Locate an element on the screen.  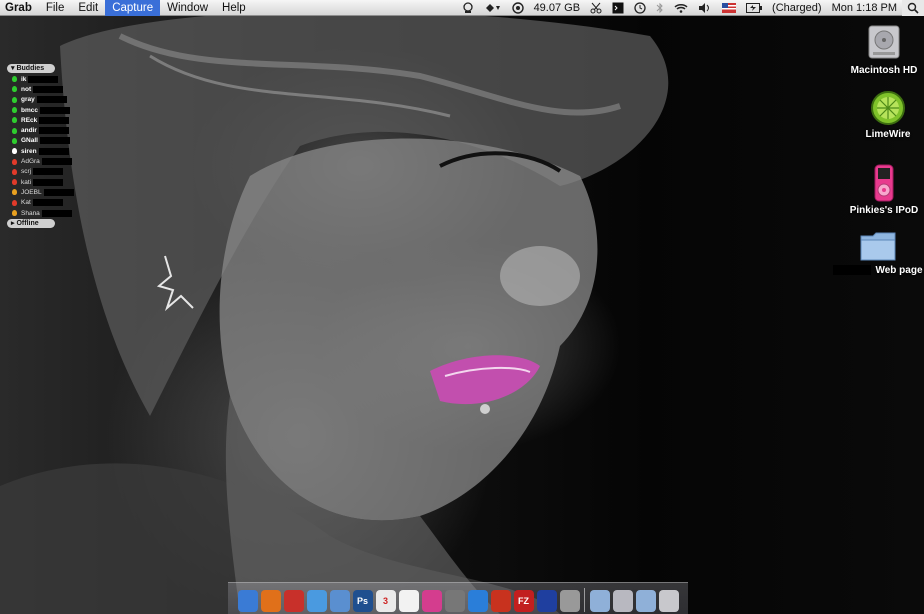
itunes-icon is located at coordinates (316, 601).